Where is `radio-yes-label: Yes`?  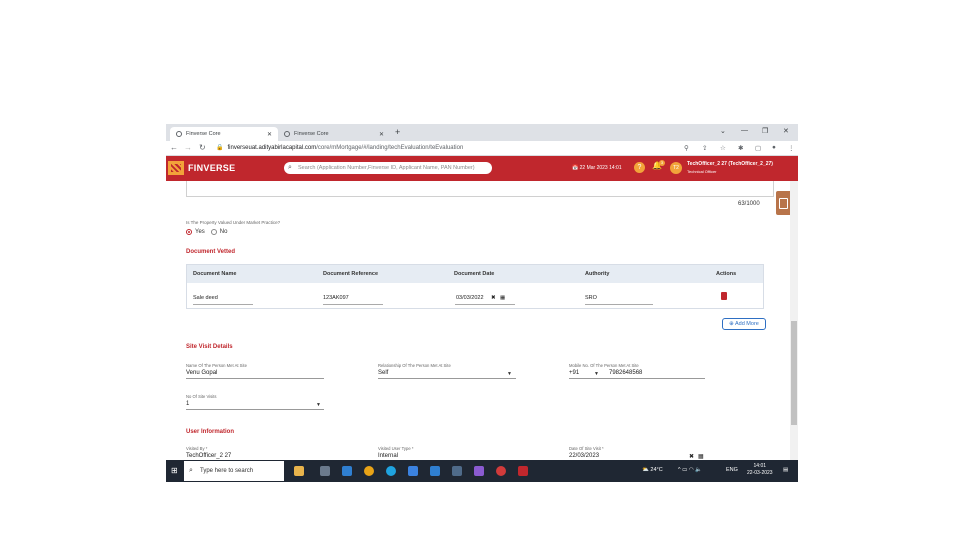 radio-yes-label: Yes is located at coordinates (200, 232).